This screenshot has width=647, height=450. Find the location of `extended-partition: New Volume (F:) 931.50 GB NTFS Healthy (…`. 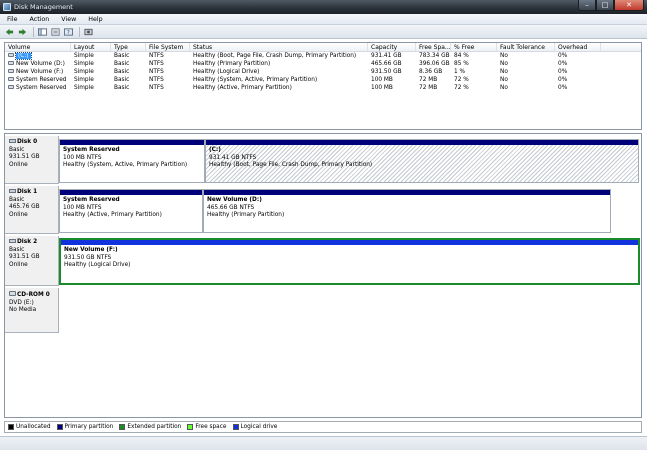

extended-partition: New Volume (F:) 931.50 GB NTFS Healthy (… is located at coordinates (349, 261).